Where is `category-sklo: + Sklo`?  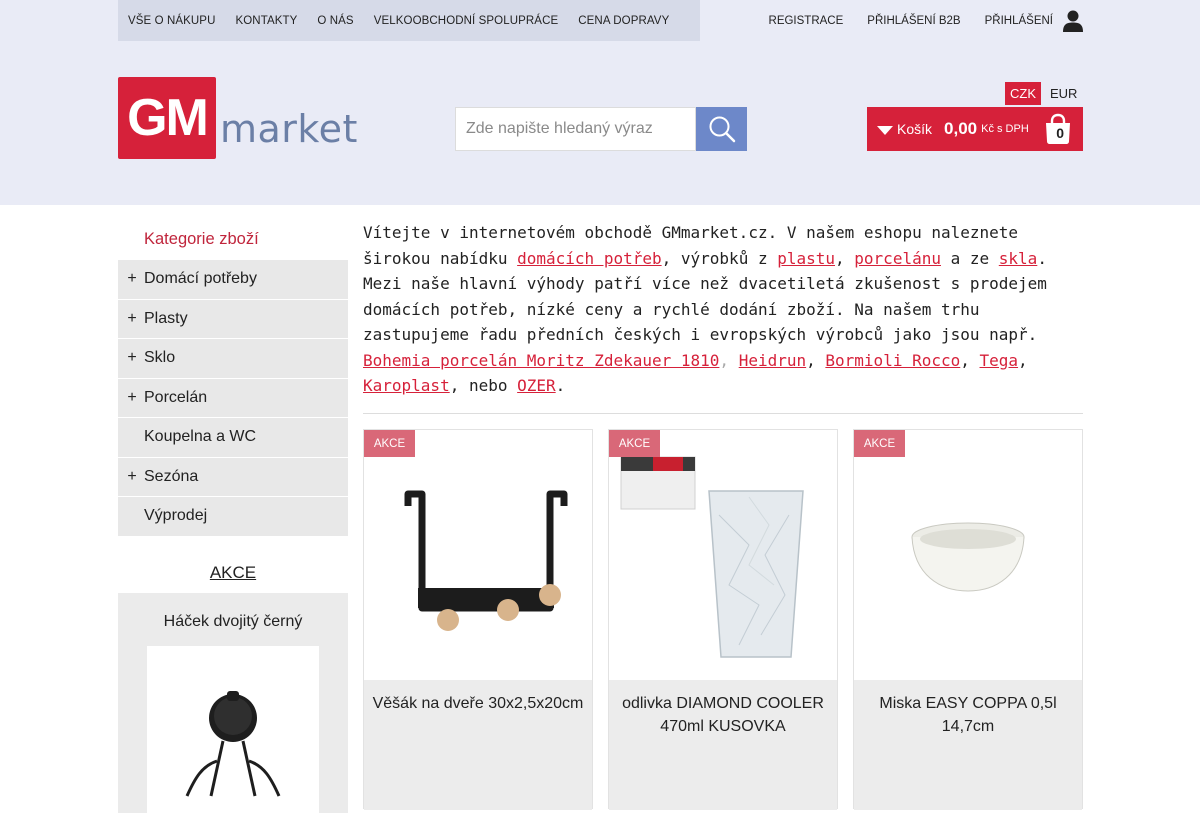 category-sklo: + Sklo is located at coordinates (233, 359).